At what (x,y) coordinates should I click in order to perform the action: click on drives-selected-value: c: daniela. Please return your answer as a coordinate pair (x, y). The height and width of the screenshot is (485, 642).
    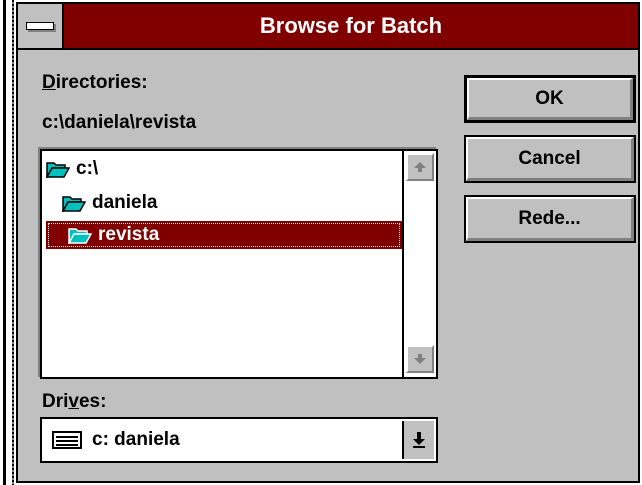
    Looking at the image, I should click on (136, 439).